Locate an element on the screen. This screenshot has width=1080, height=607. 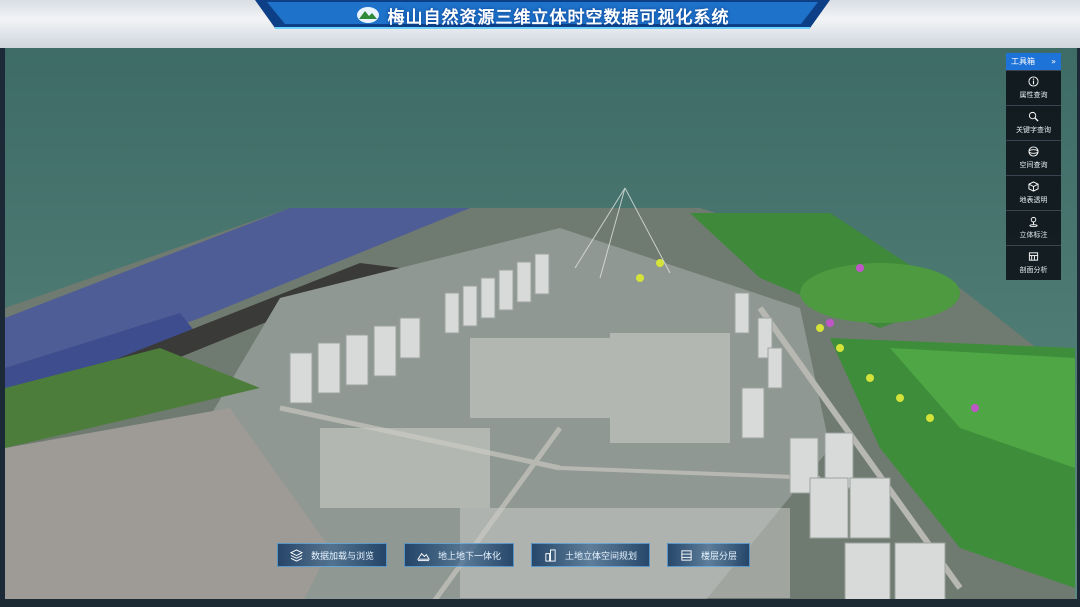
tool-3d-label: 立体标注 is located at coordinates (1033, 227).